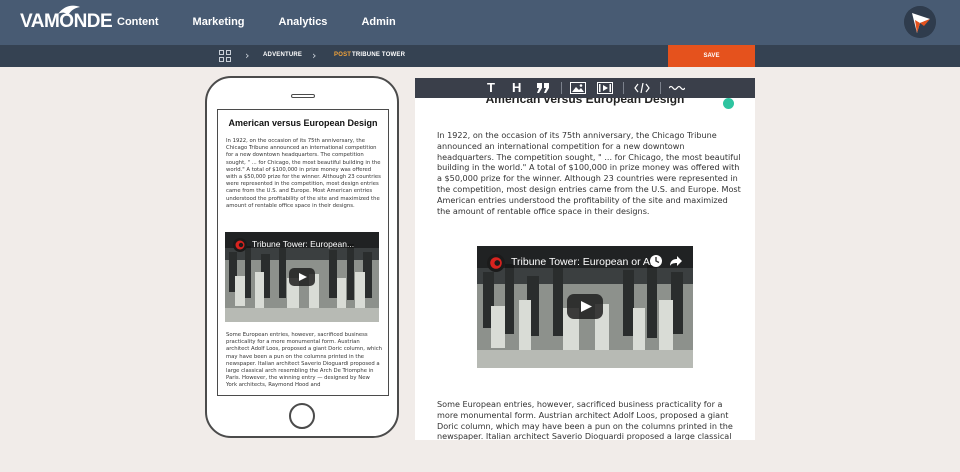 This screenshot has height=472, width=960. I want to click on share-icon, so click(676, 261).